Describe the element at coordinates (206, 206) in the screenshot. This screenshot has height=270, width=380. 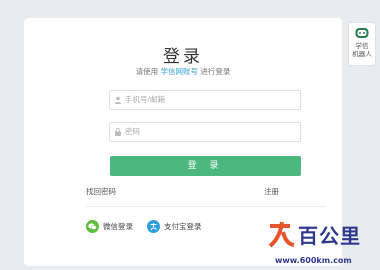
I see `divider` at that location.